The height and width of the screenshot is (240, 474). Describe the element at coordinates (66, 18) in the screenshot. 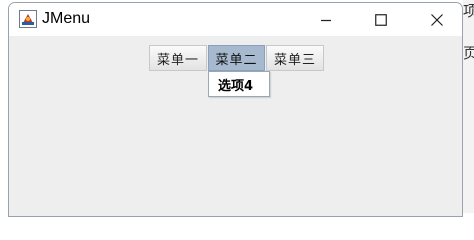

I see `window-title: JMenu` at that location.